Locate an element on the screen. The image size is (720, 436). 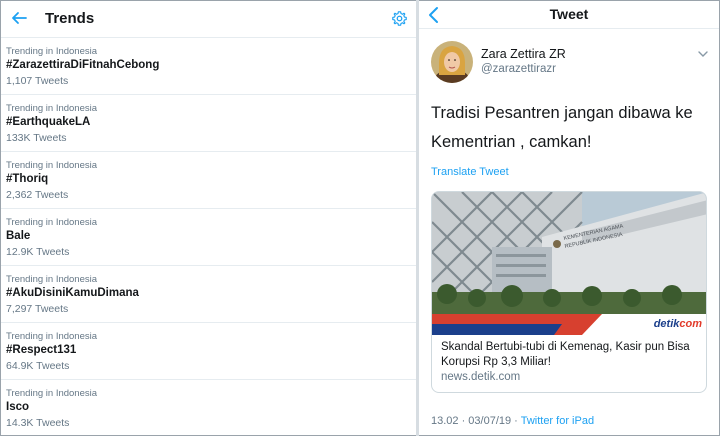
tweet-meta: 13.02 · 03/07/19 · Twitter for iPad is located at coordinates (512, 421).